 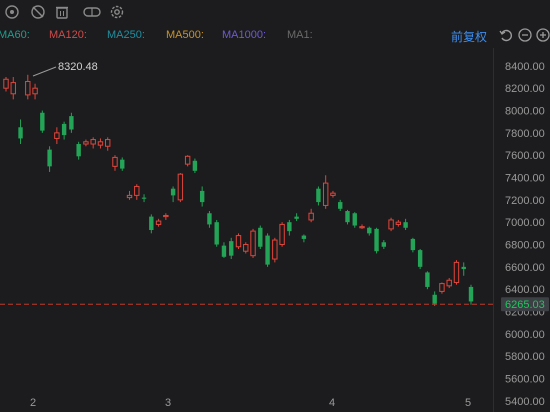 What do you see at coordinates (38, 12) in the screenshot?
I see `hide-icon` at bounding box center [38, 12].